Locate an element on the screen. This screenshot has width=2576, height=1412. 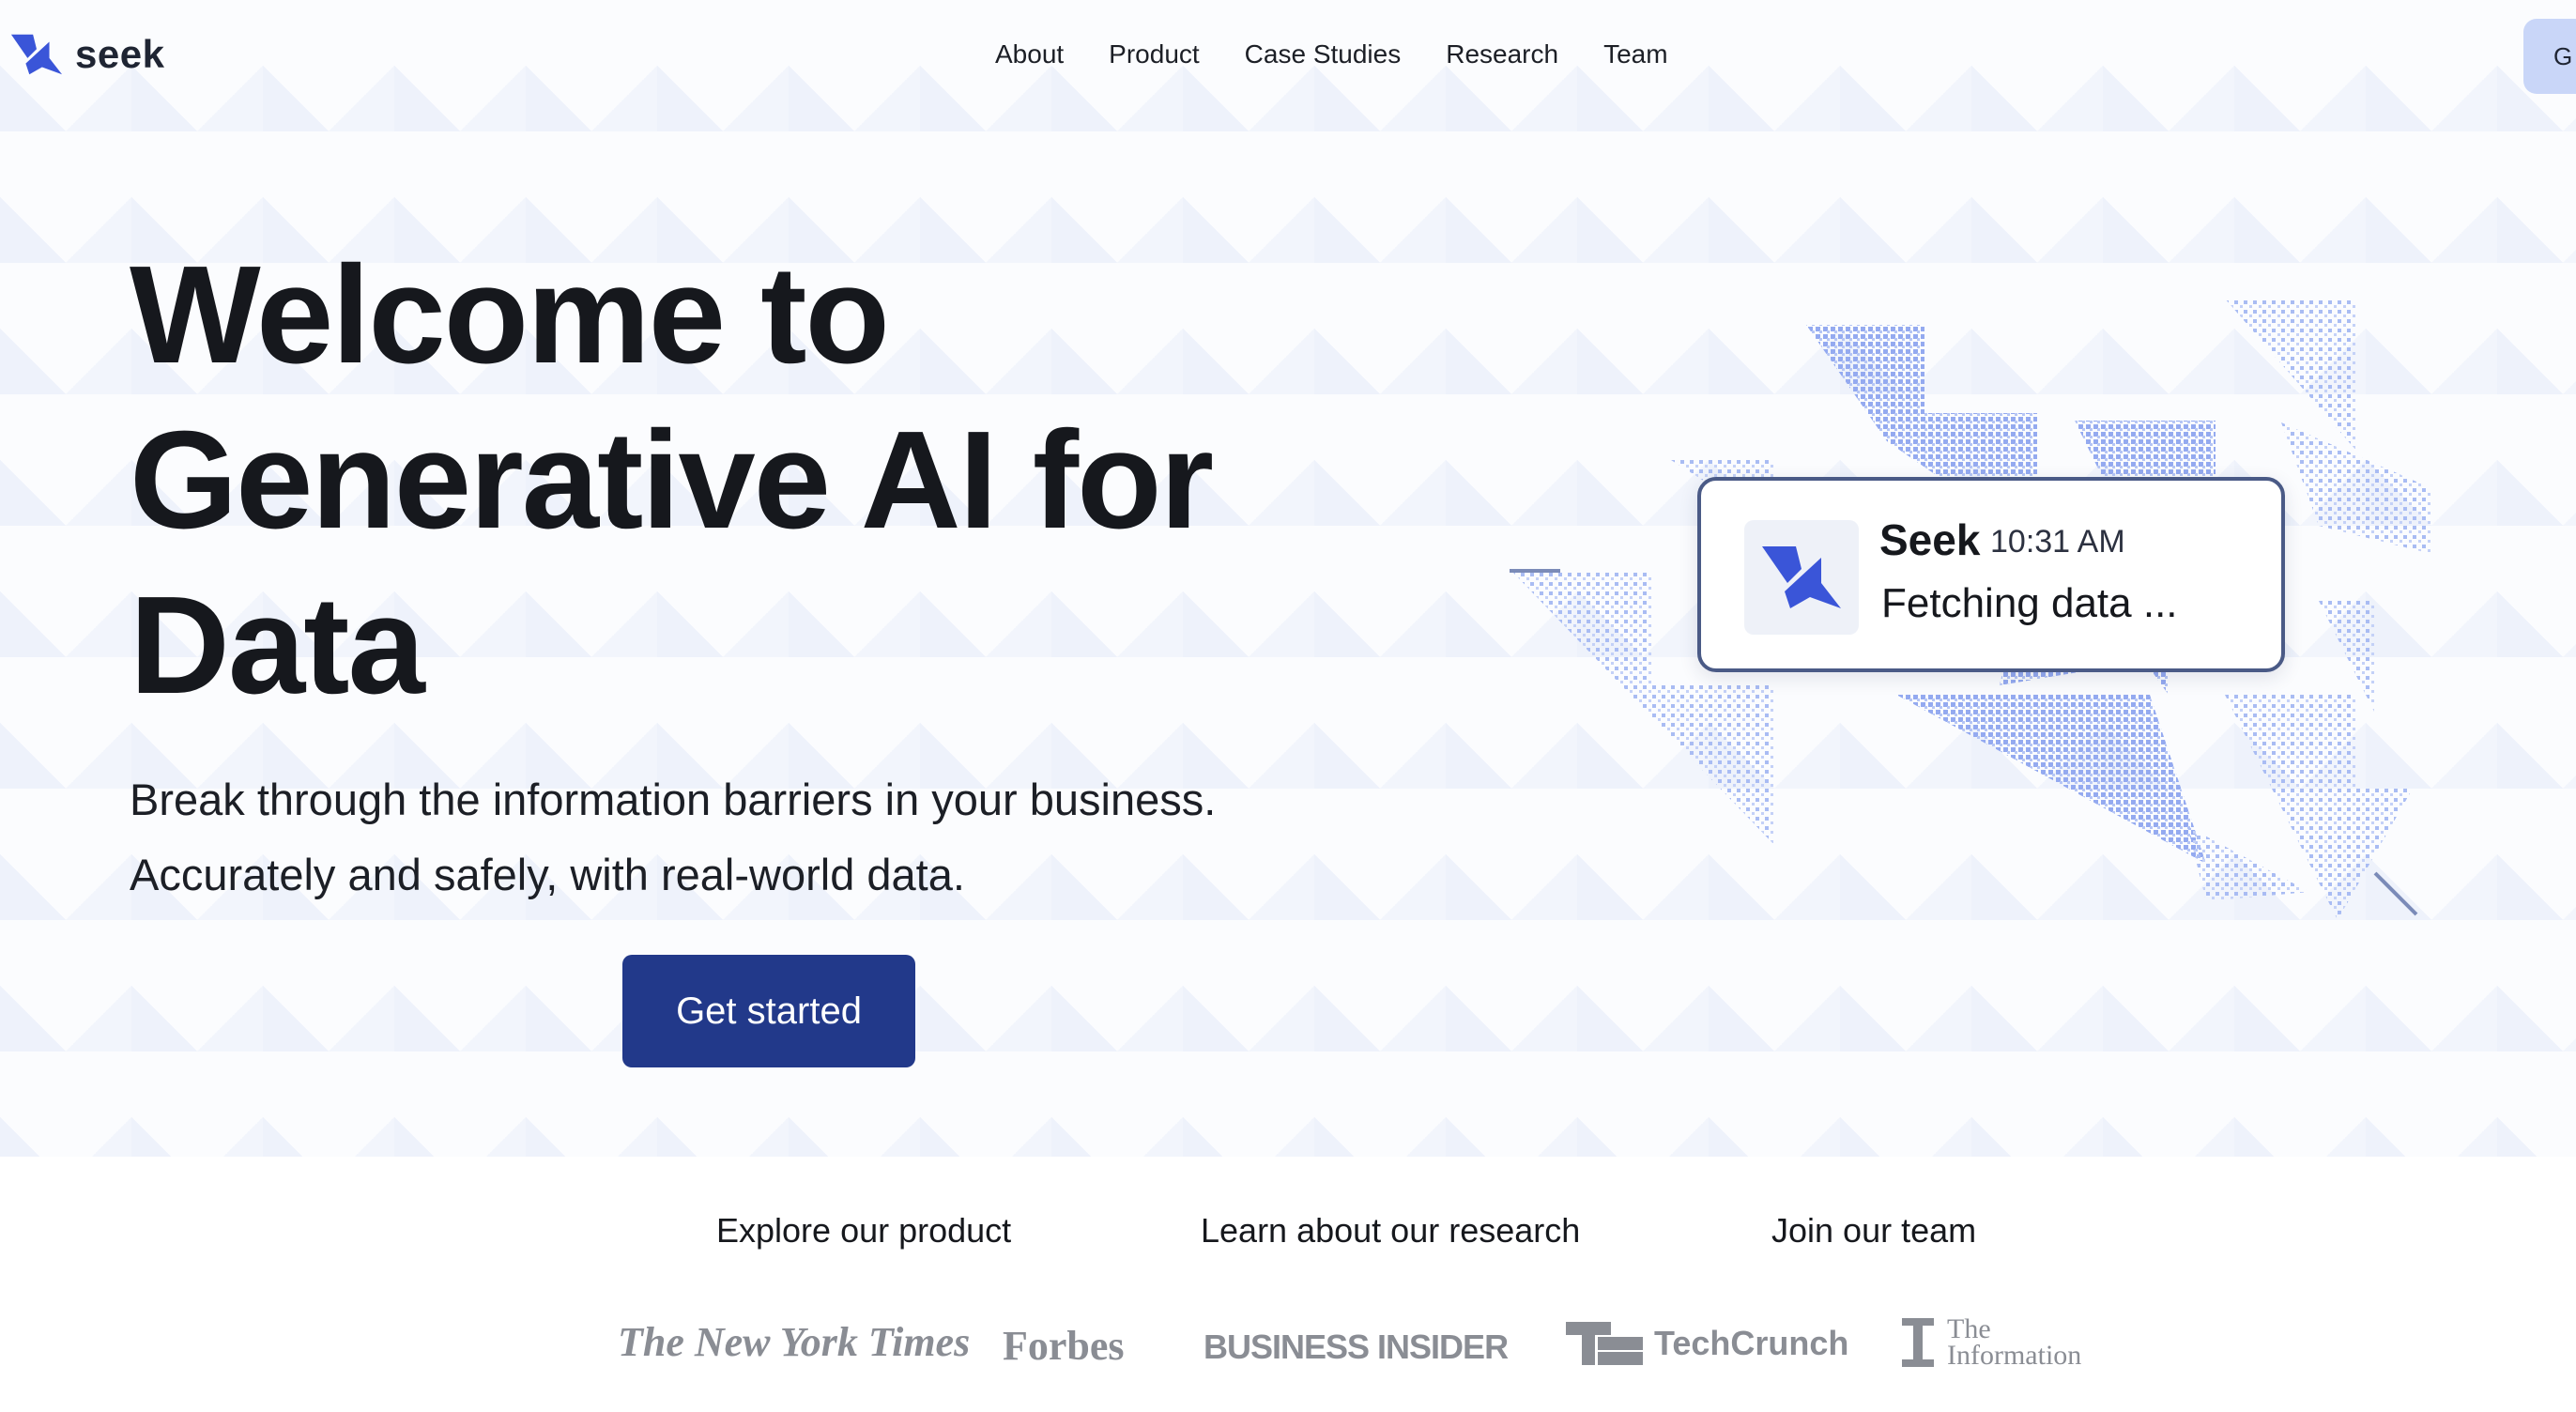
chat-avatar is located at coordinates (1802, 577).